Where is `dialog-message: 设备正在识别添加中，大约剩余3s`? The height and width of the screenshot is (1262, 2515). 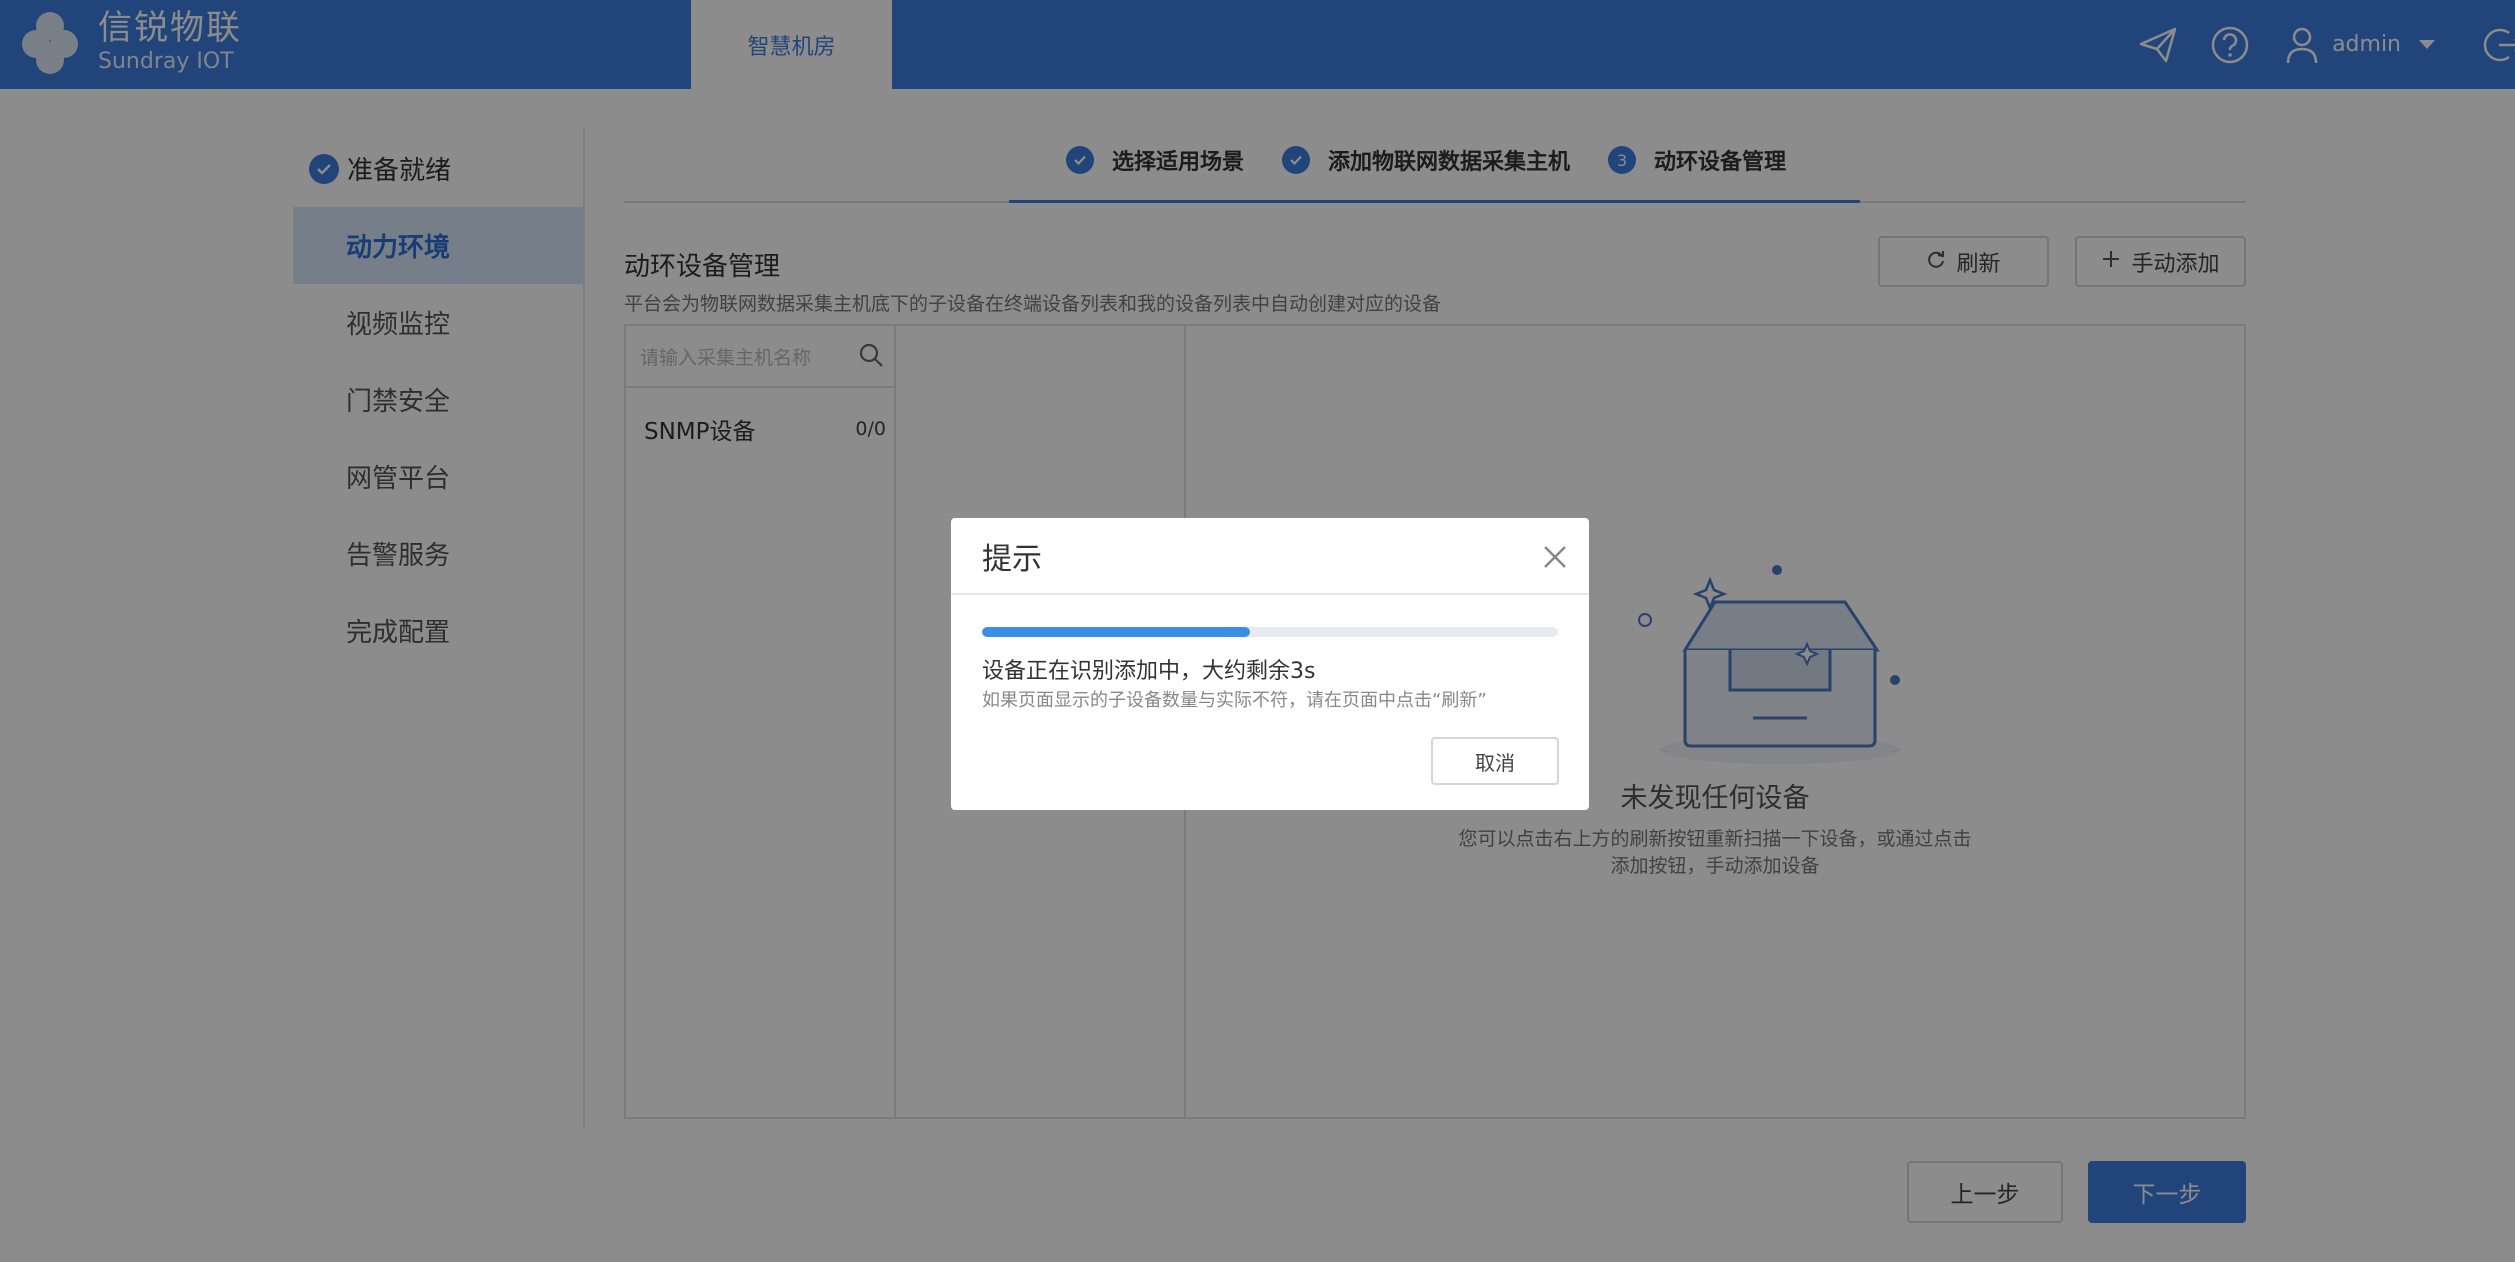 dialog-message: 设备正在识别添加中，大约剩余3s is located at coordinates (1149, 671).